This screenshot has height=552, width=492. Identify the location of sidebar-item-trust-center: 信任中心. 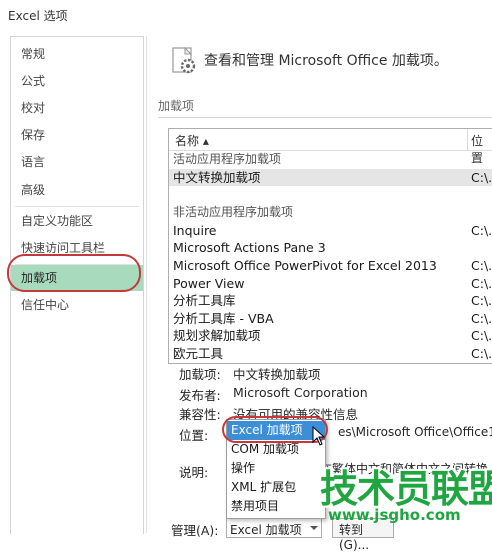
(77, 305).